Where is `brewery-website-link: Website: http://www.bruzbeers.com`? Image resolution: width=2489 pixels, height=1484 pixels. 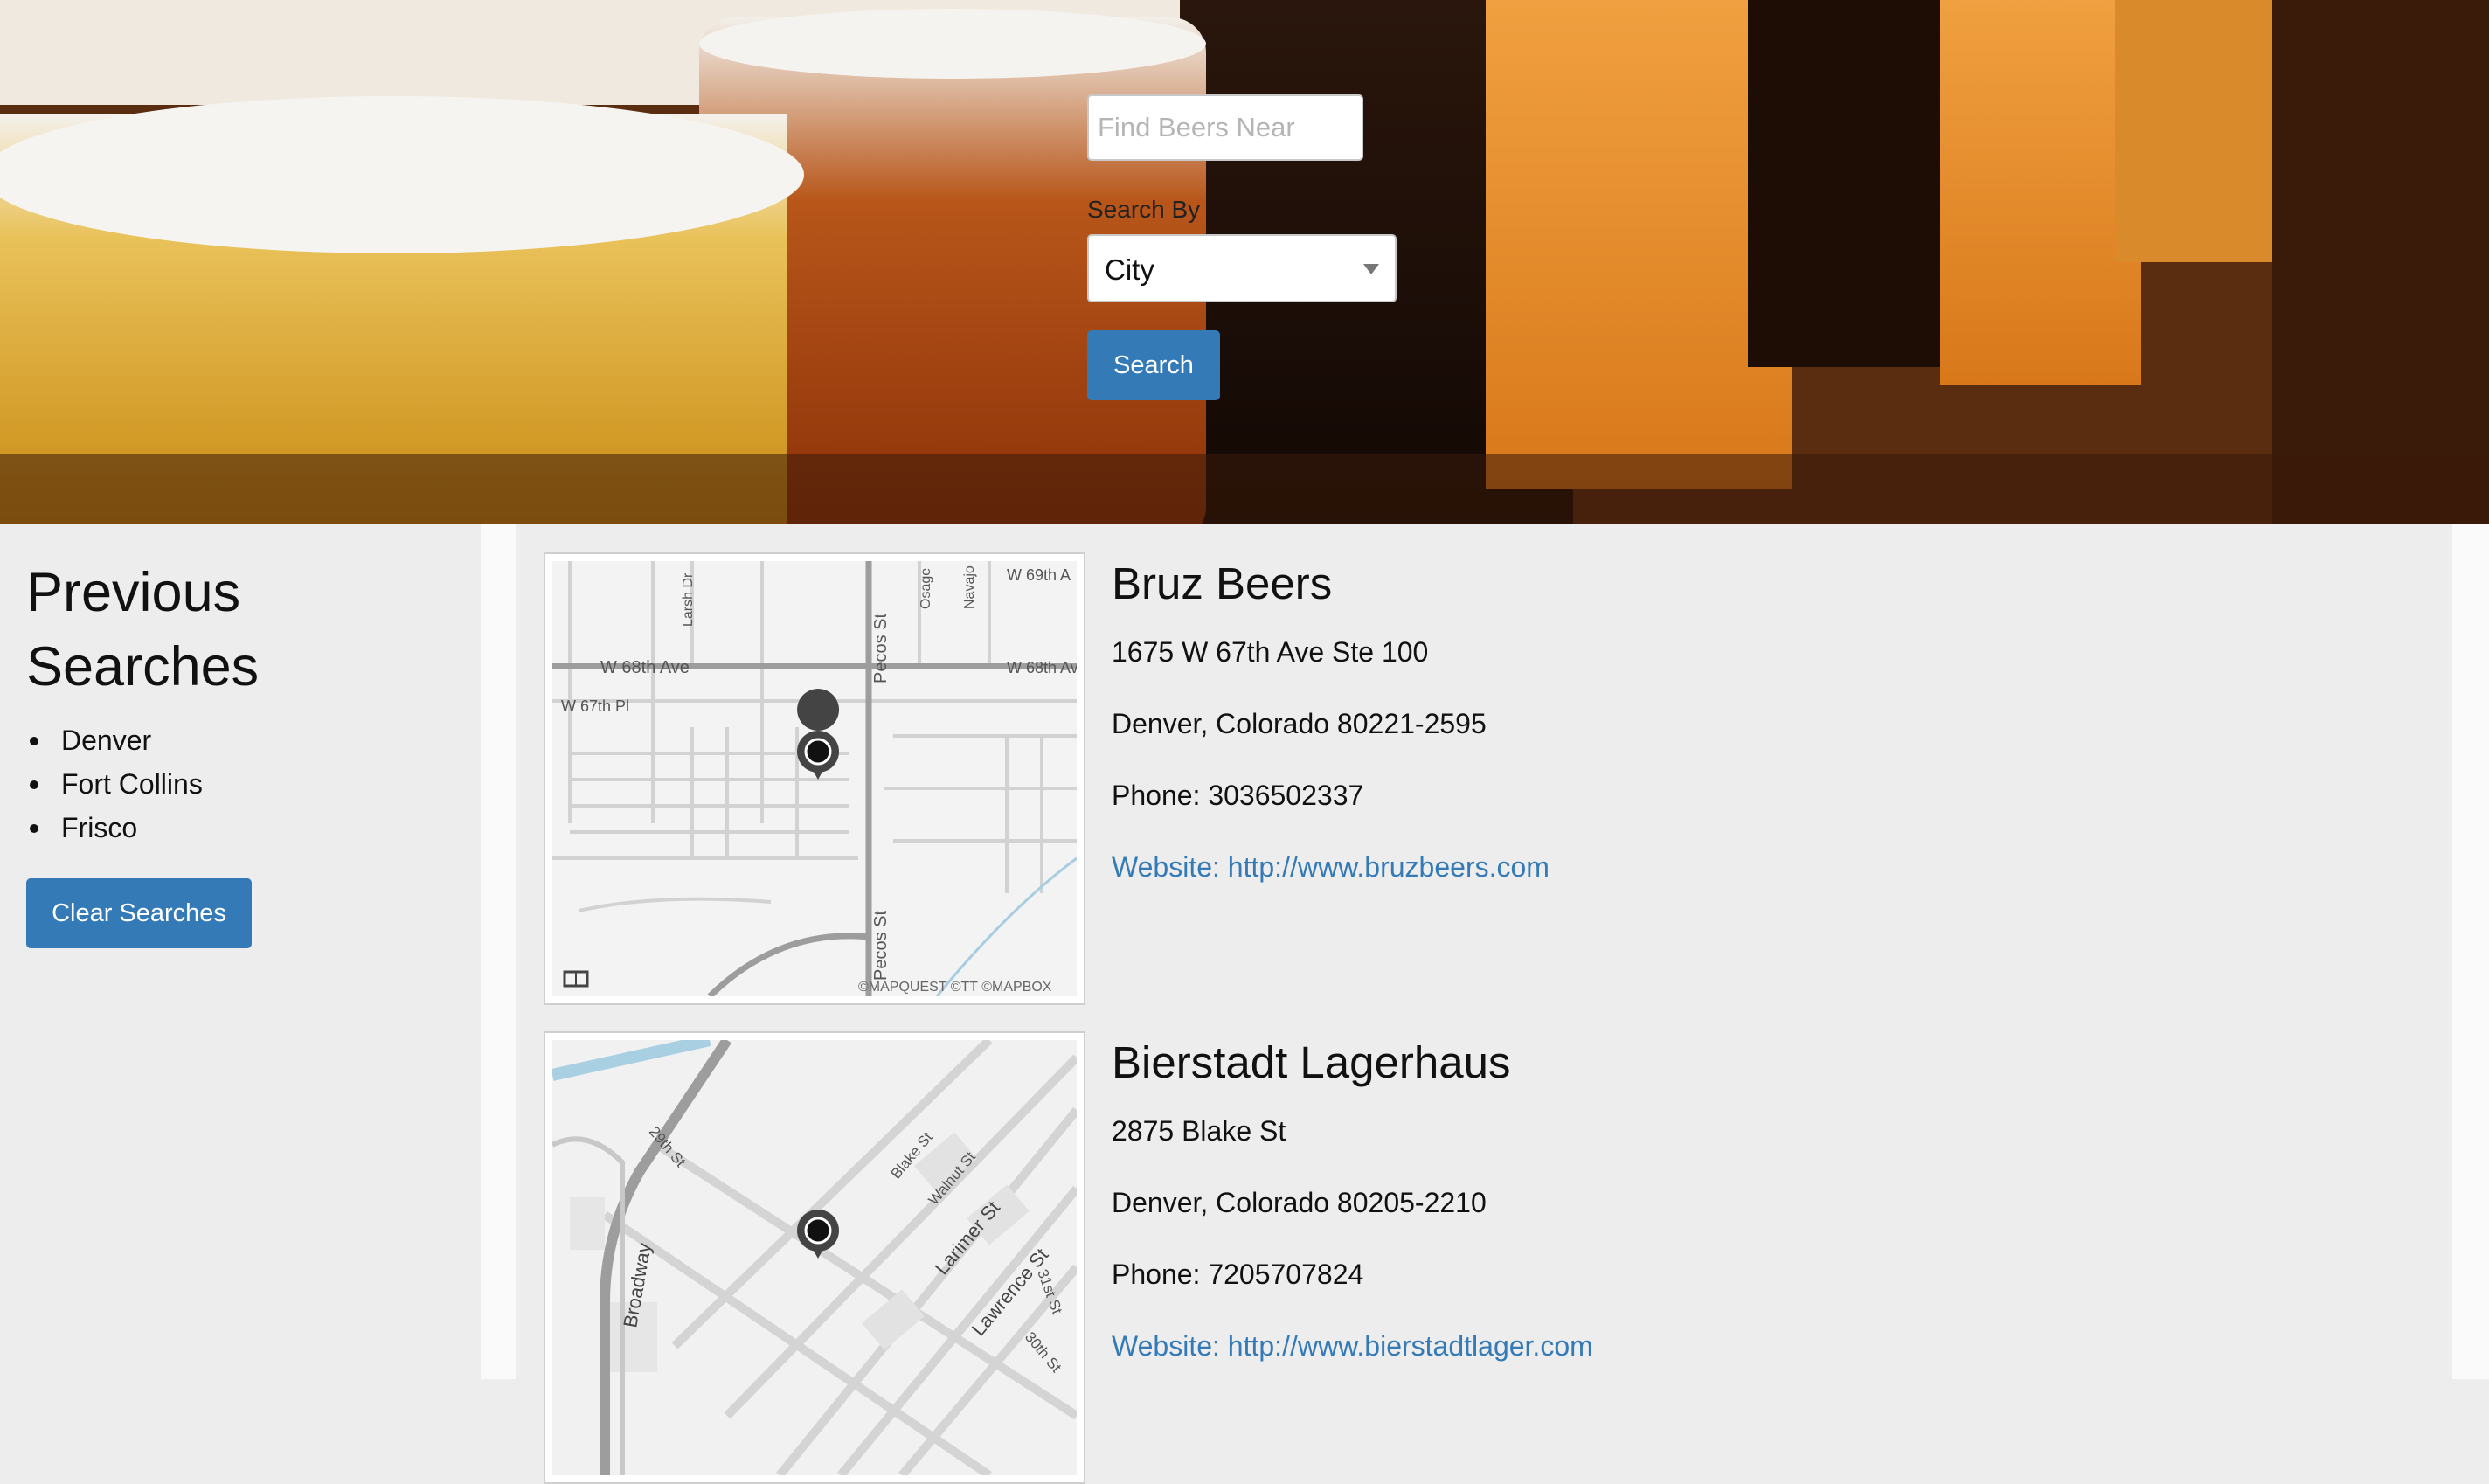
brewery-website-link: Website: http://www.bruzbeers.com is located at coordinates (1331, 867).